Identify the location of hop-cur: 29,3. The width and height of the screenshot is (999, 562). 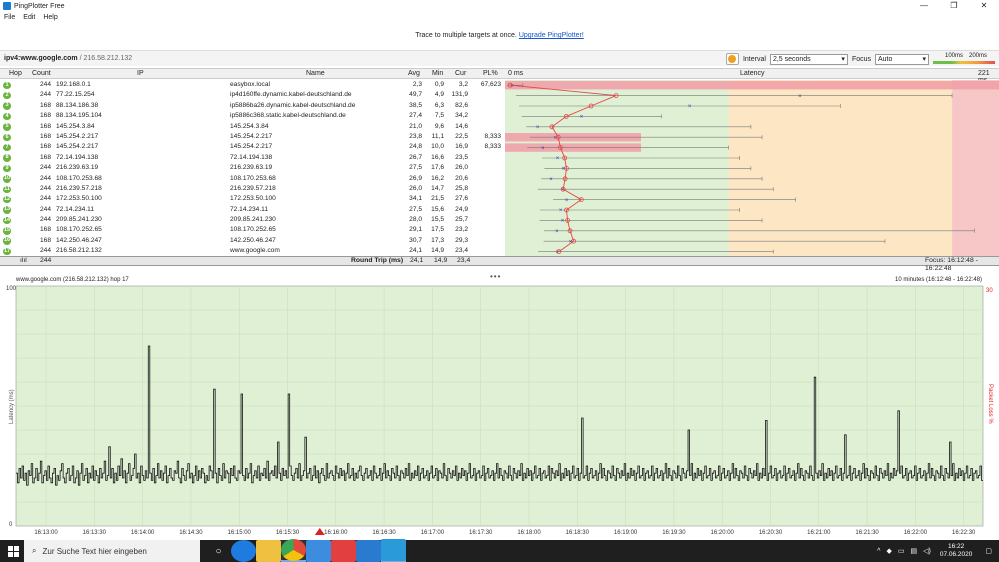
(461, 240).